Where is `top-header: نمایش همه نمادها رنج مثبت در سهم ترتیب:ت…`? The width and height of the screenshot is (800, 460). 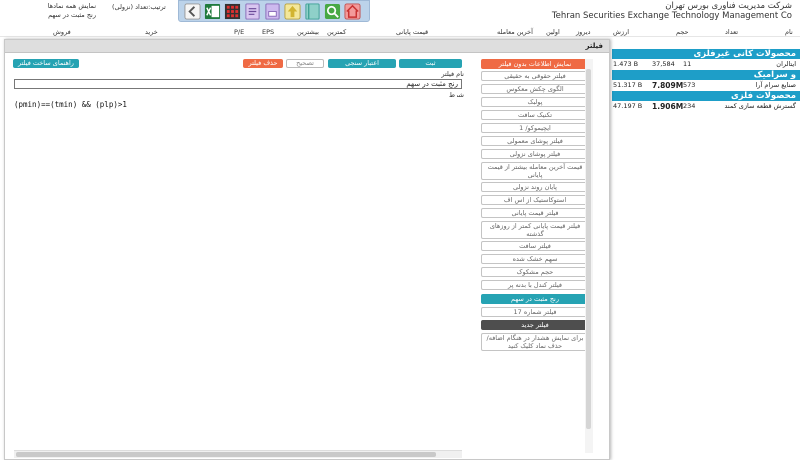
top-header: نمایش همه نمادها رنج مثبت در سهم ترتیب:ت… is located at coordinates (400, 13).